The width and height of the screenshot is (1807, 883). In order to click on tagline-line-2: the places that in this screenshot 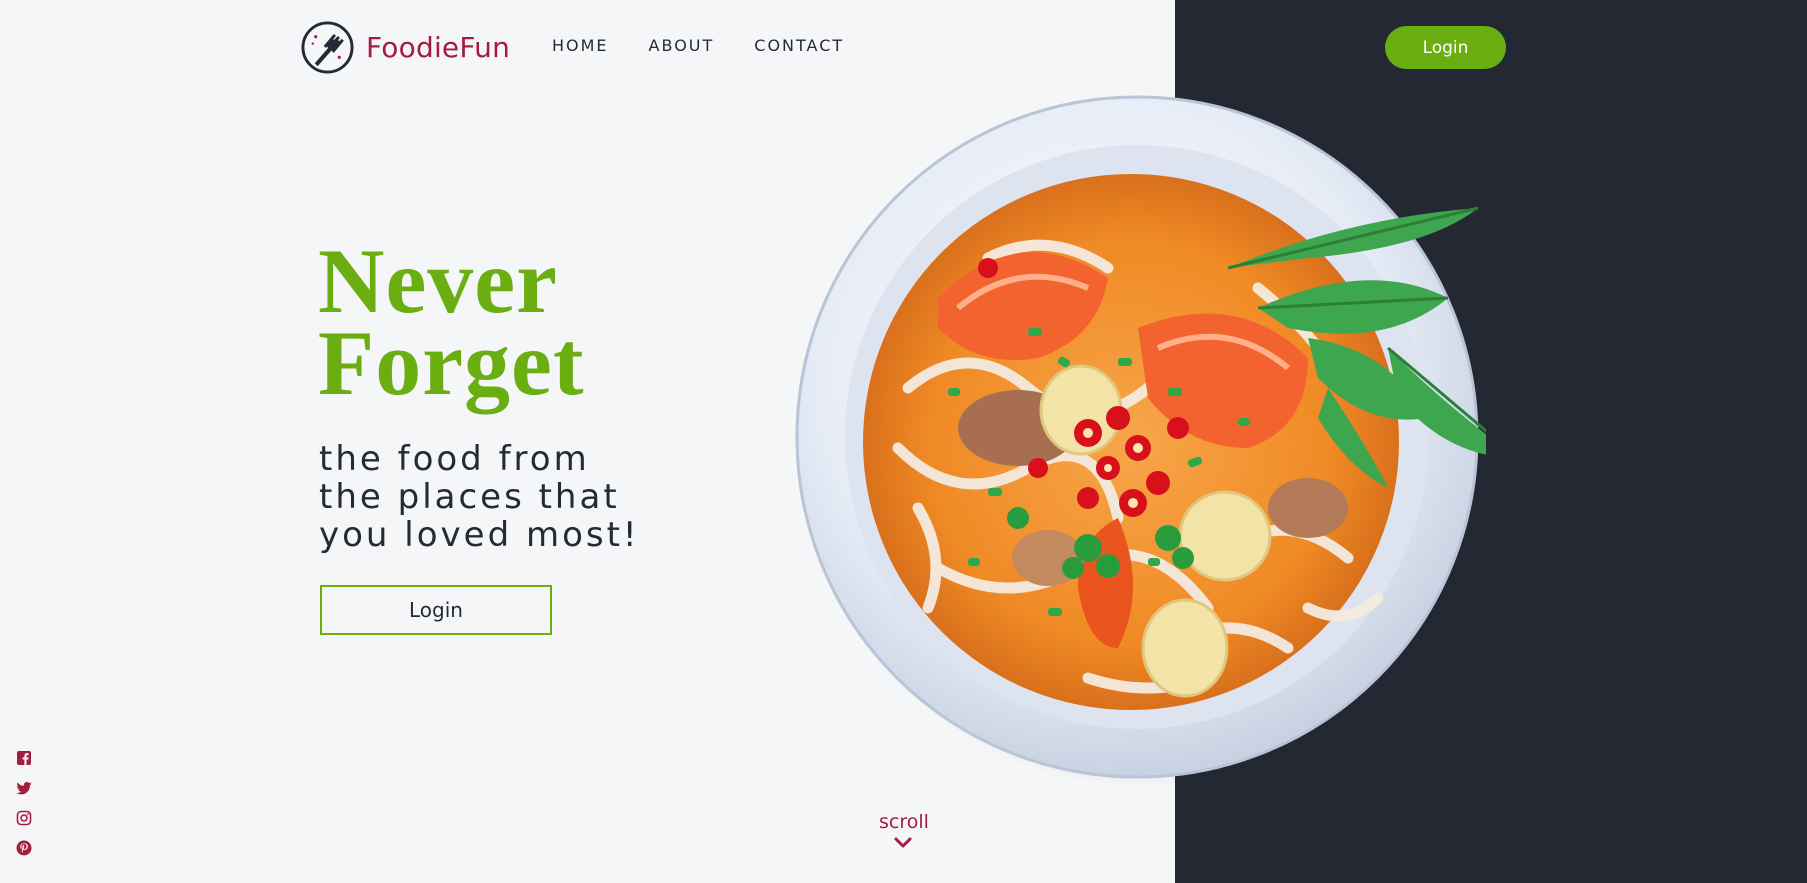, I will do `click(469, 497)`.